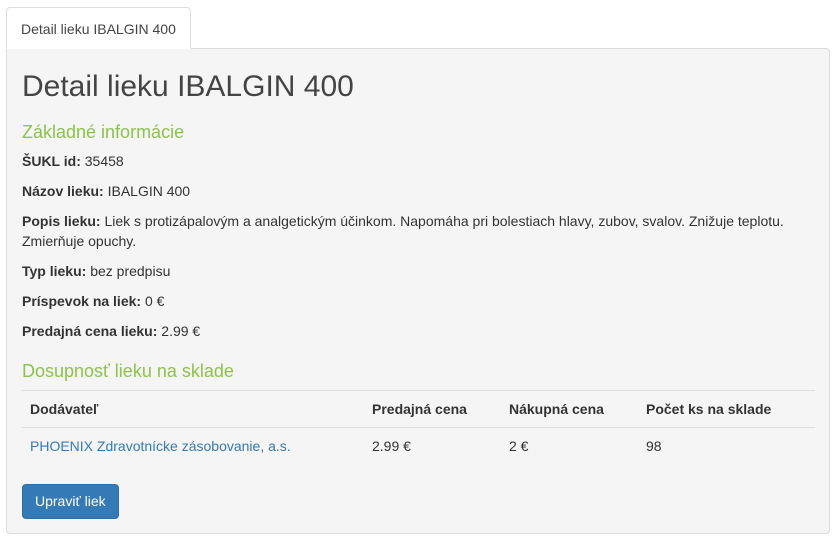 Image resolution: width=839 pixels, height=545 pixels. I want to click on field-sell-price: Predajná cena lieku: 2.99 €, so click(417, 331).